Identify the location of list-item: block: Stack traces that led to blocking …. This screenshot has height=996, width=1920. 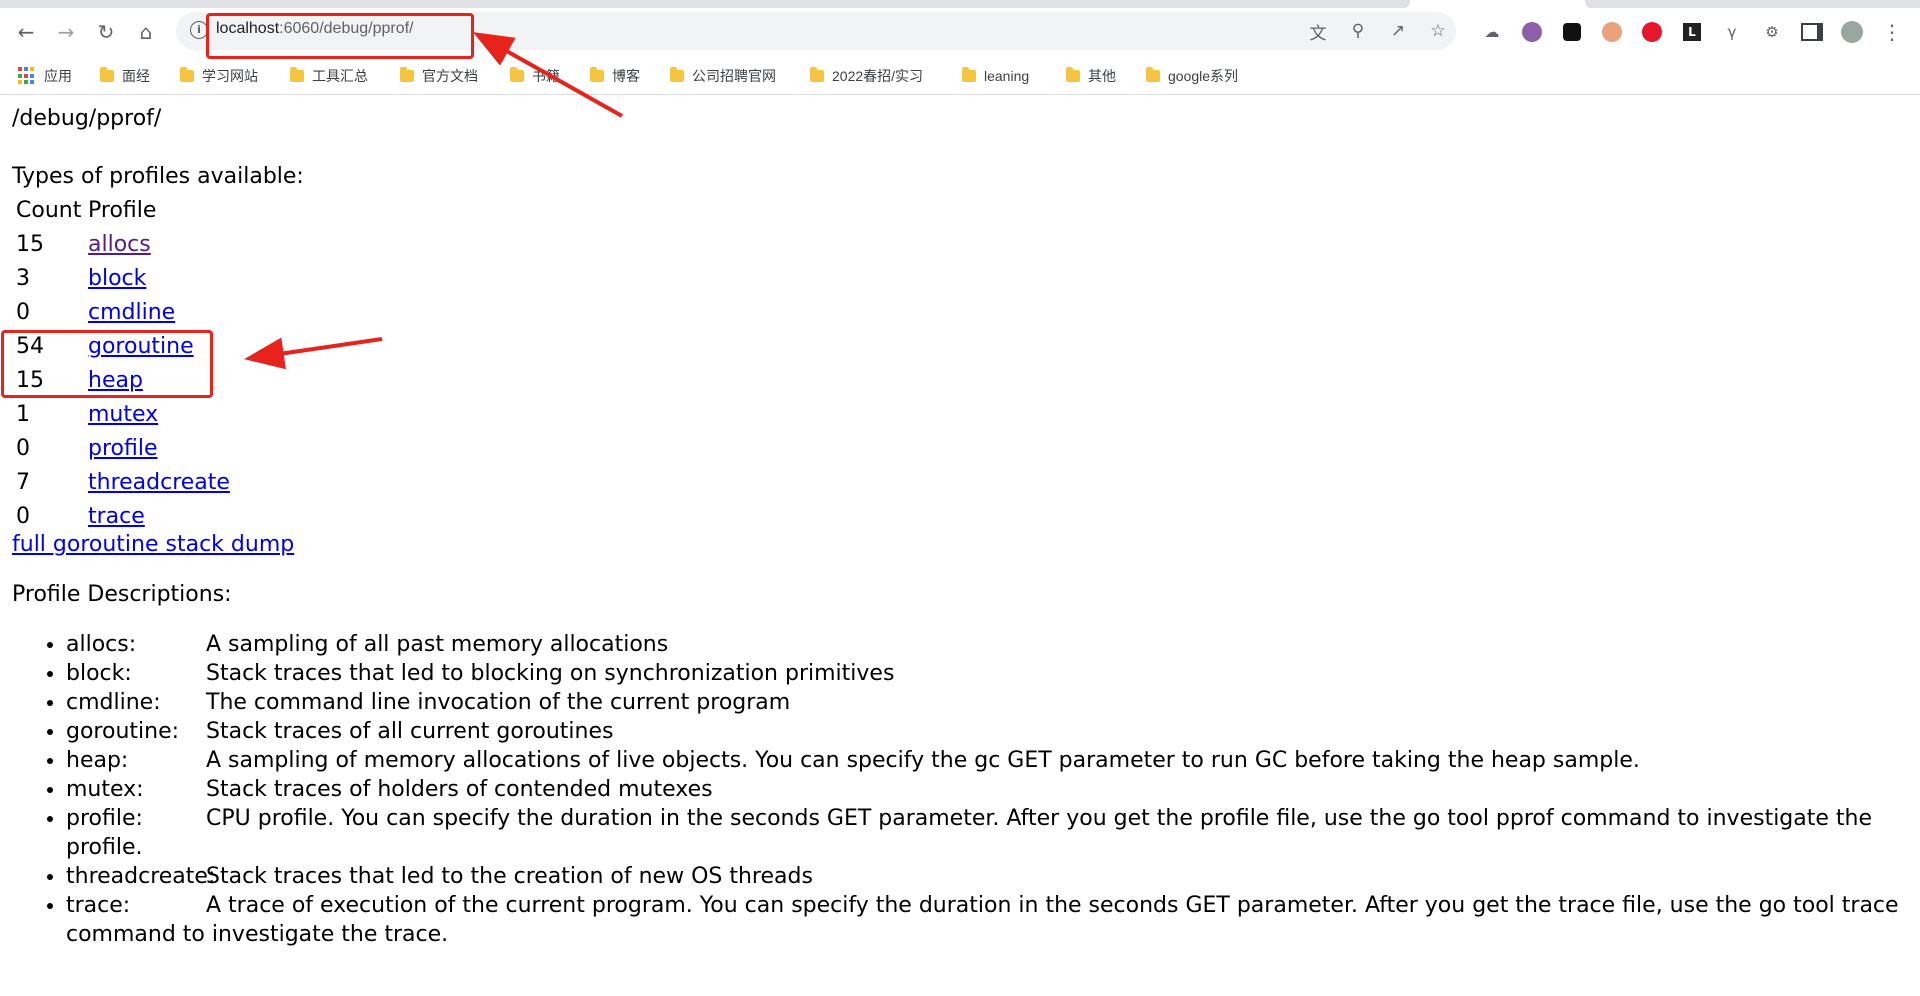
(991, 673).